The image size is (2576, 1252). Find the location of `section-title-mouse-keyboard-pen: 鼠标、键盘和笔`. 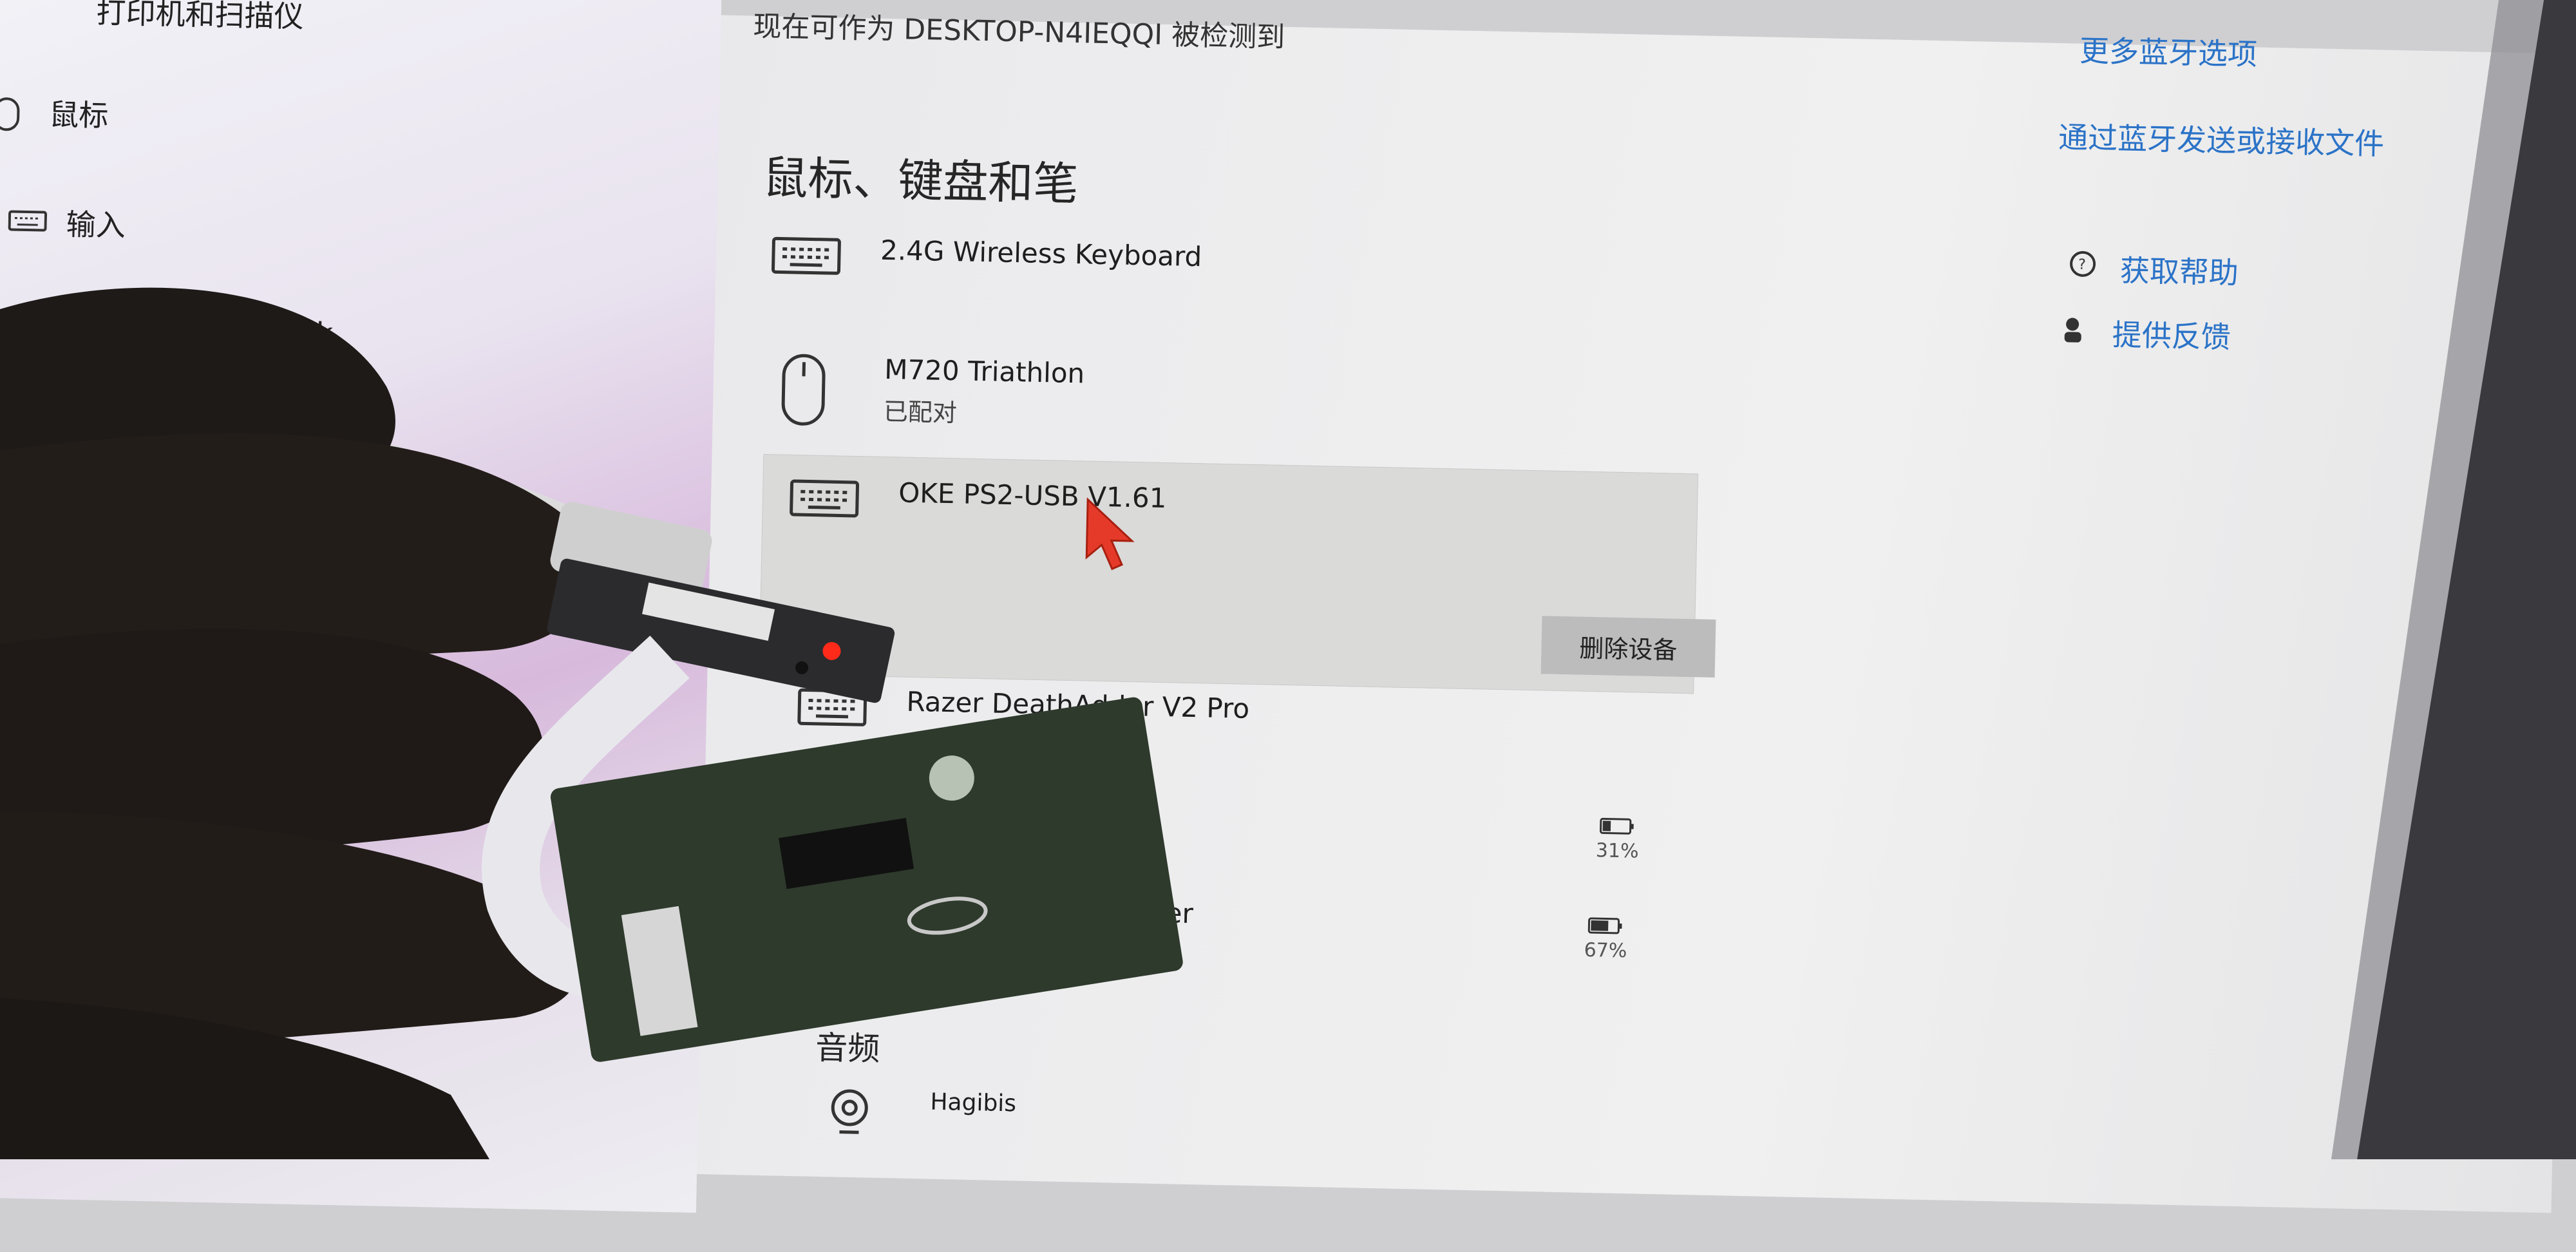

section-title-mouse-keyboard-pen: 鼠标、键盘和笔 is located at coordinates (920, 178).